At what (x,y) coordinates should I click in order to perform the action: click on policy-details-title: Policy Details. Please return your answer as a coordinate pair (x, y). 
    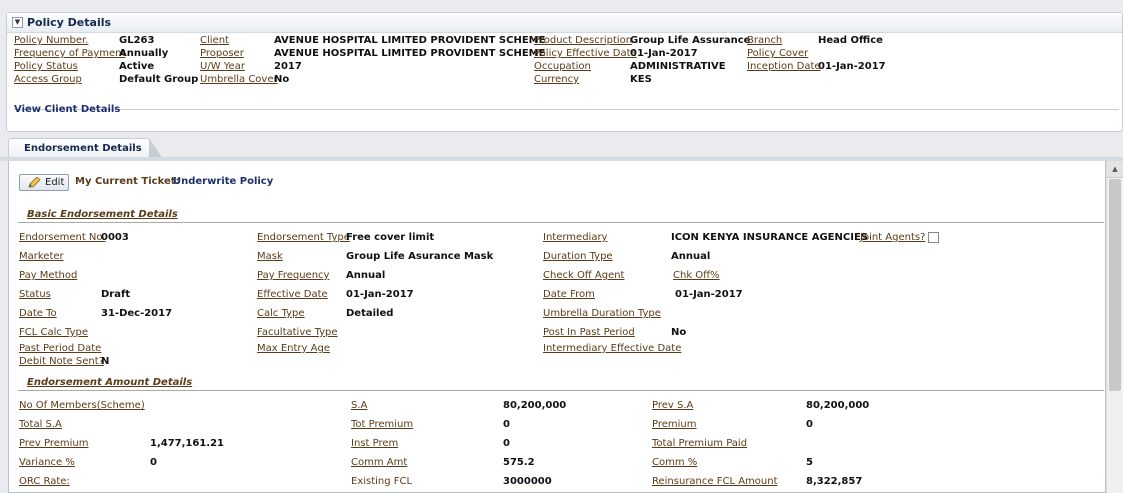
    Looking at the image, I should click on (69, 22).